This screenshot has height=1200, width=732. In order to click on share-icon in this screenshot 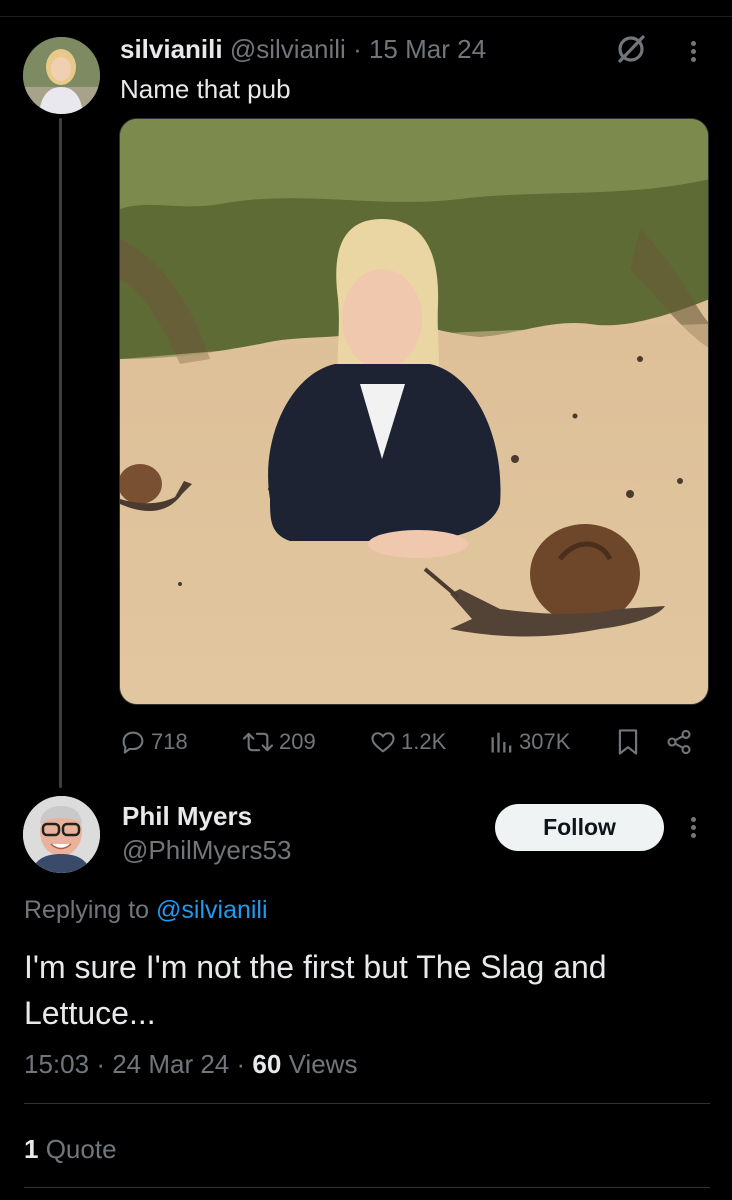, I will do `click(679, 742)`.